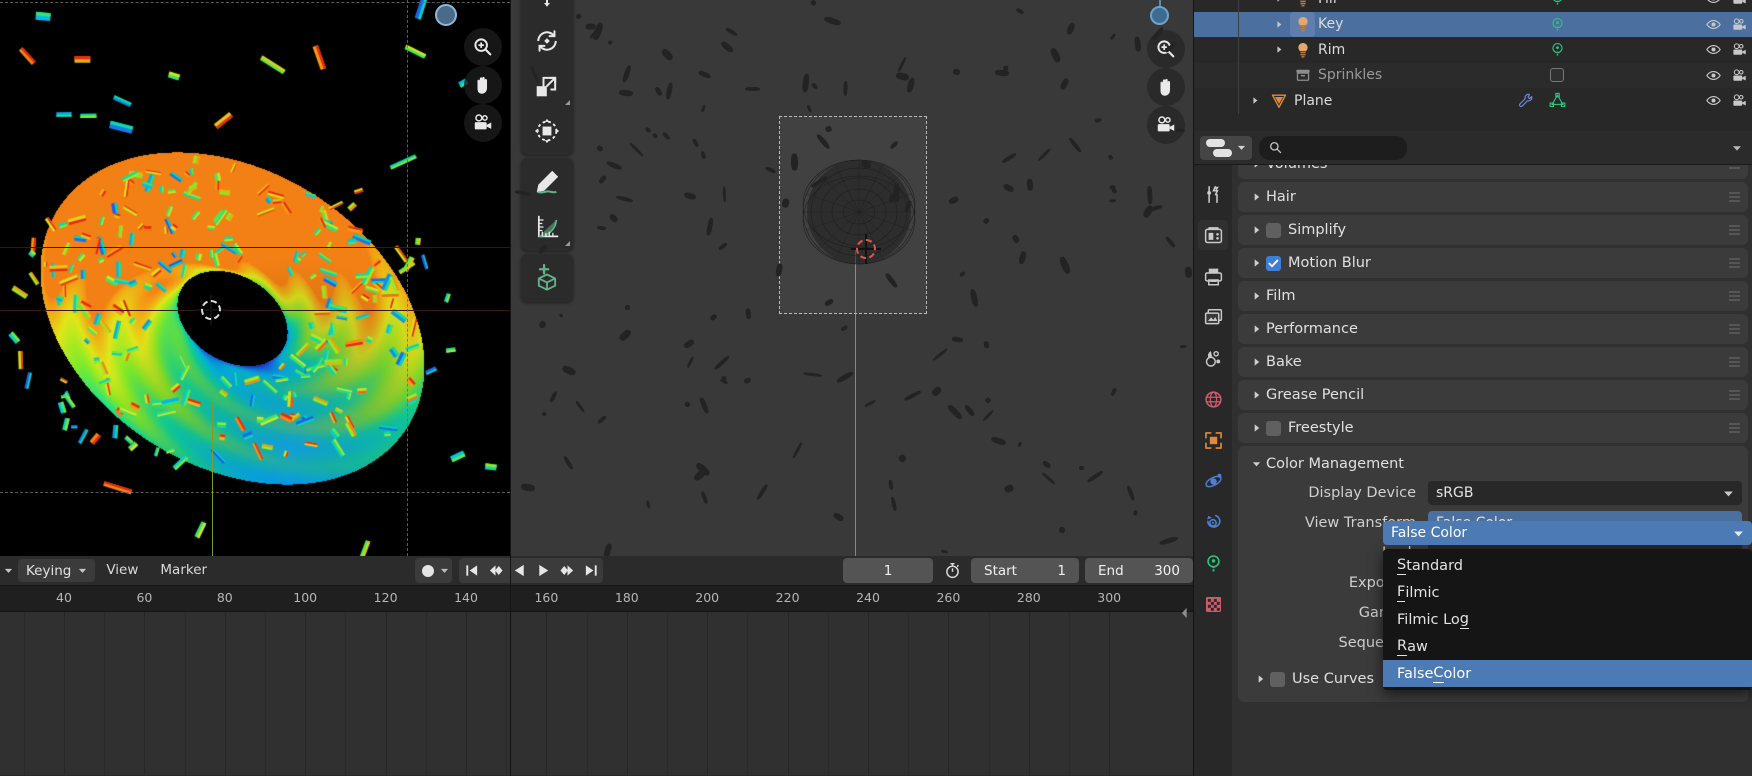 This screenshot has width=1752, height=776. I want to click on search-input, so click(1333, 147).